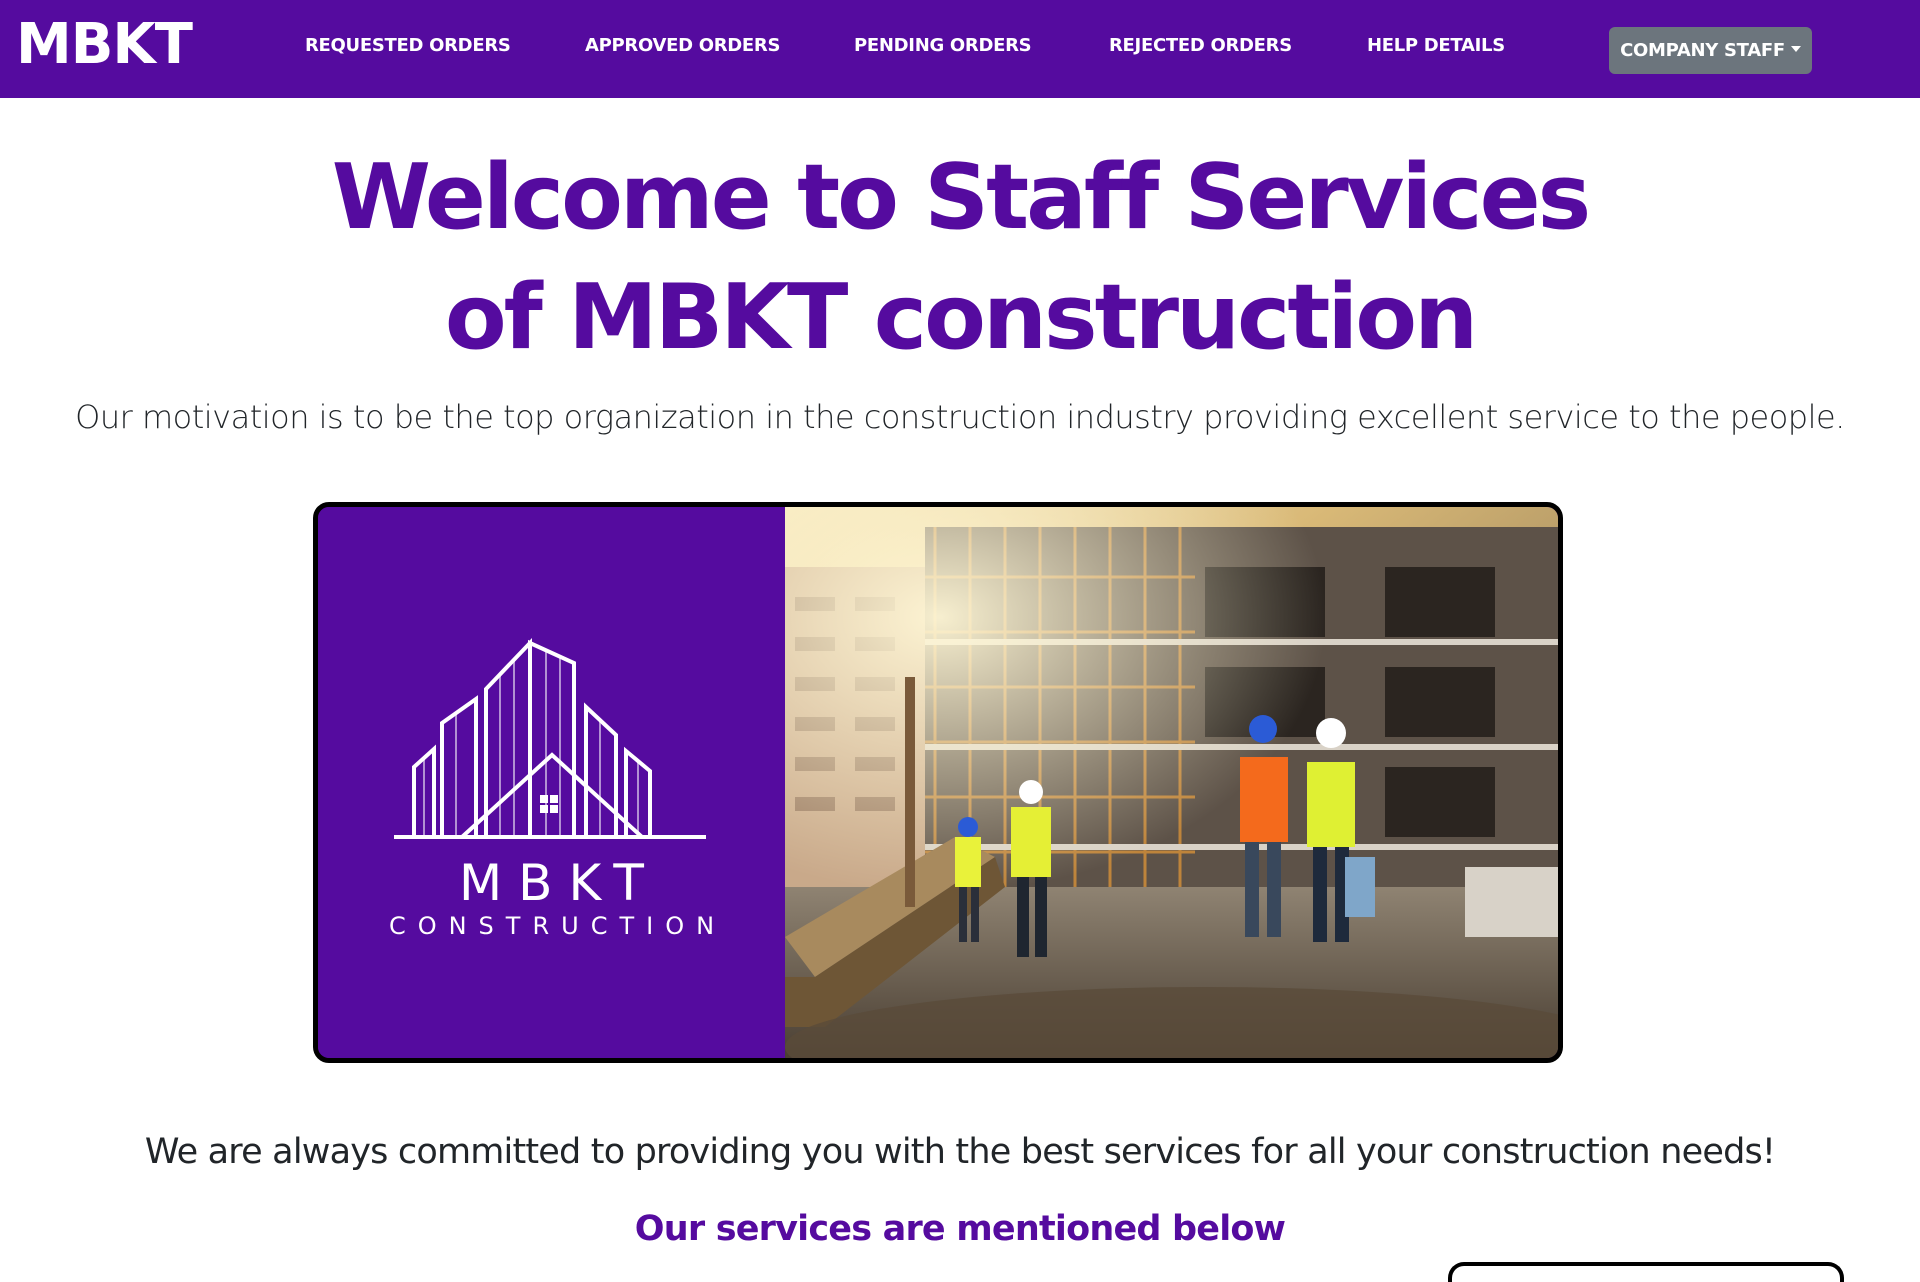 This screenshot has height=1282, width=1920. Describe the element at coordinates (943, 46) in the screenshot. I see `nav-pending-orders: PENDING ORDERS` at that location.